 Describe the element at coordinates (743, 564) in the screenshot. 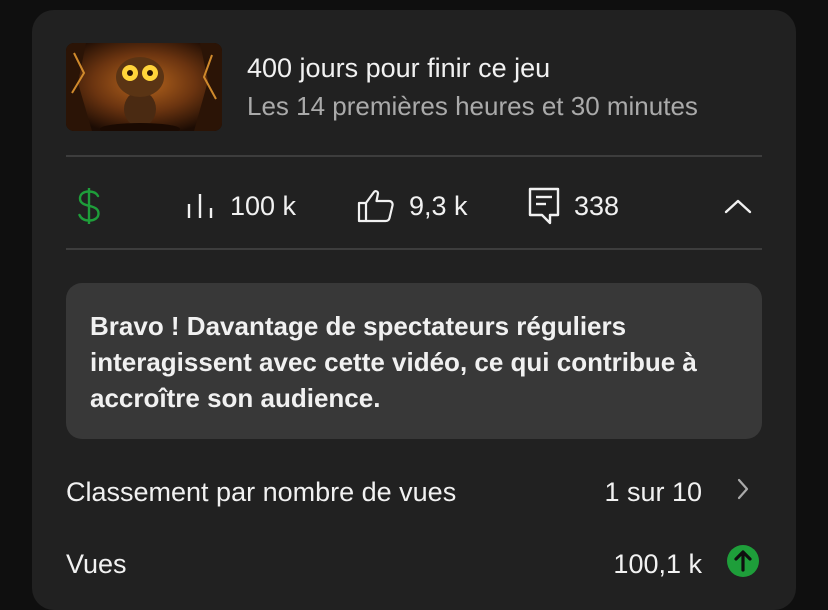

I see `arrow-up-icon` at that location.